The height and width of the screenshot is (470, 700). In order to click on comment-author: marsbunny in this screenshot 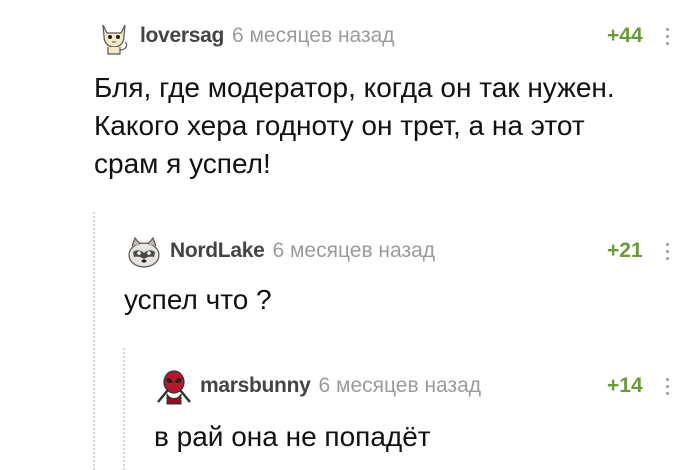, I will do `click(255, 386)`.